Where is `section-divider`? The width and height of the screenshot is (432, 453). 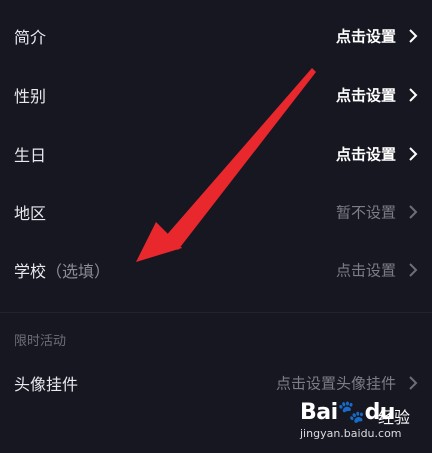
section-divider is located at coordinates (216, 312).